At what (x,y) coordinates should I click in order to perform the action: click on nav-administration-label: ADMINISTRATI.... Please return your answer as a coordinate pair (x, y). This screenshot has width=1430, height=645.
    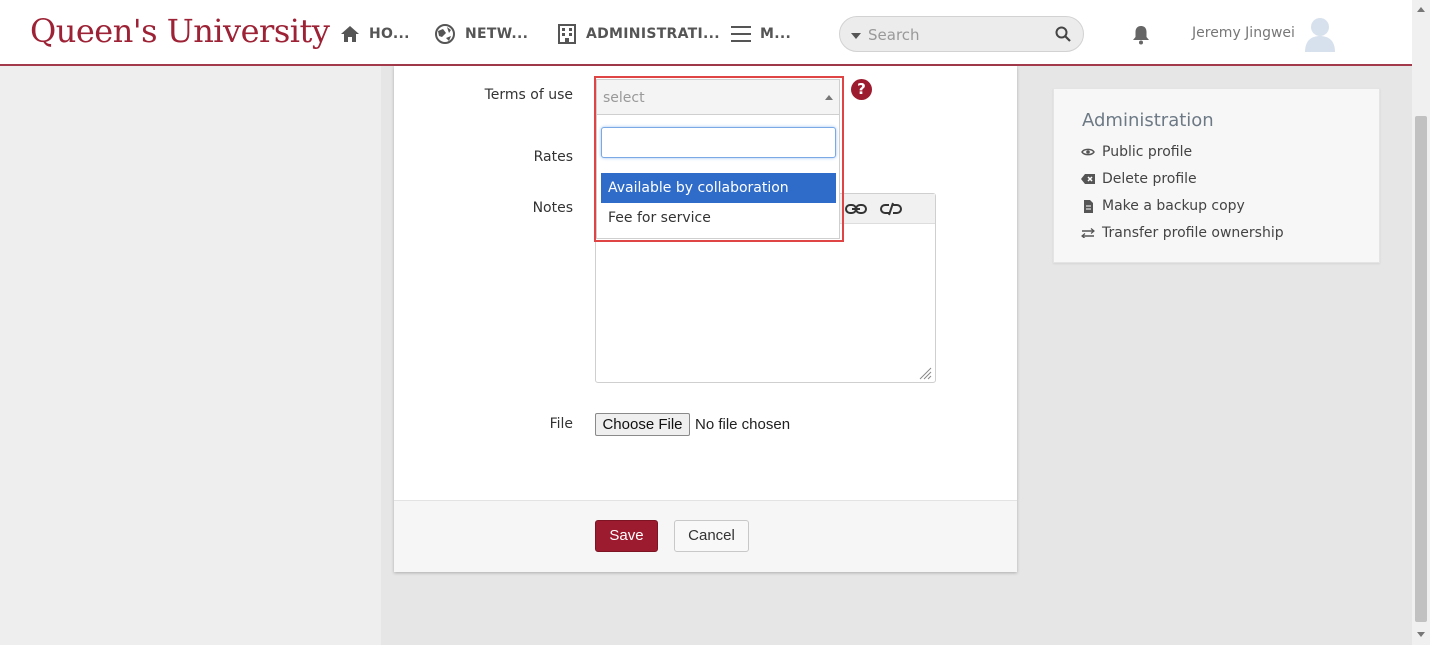
    Looking at the image, I should click on (653, 34).